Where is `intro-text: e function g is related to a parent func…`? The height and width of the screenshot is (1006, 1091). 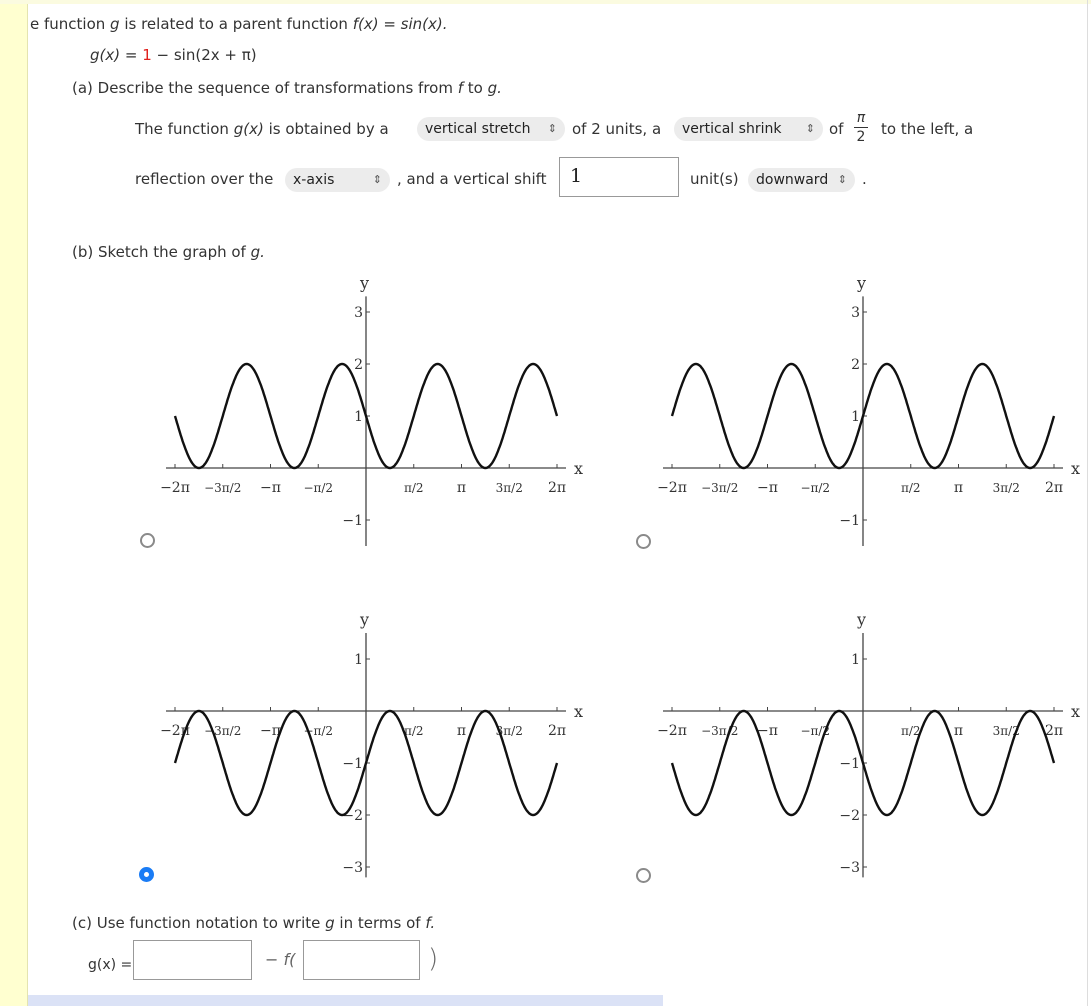
intro-text: e function g is related to a parent func… is located at coordinates (239, 24).